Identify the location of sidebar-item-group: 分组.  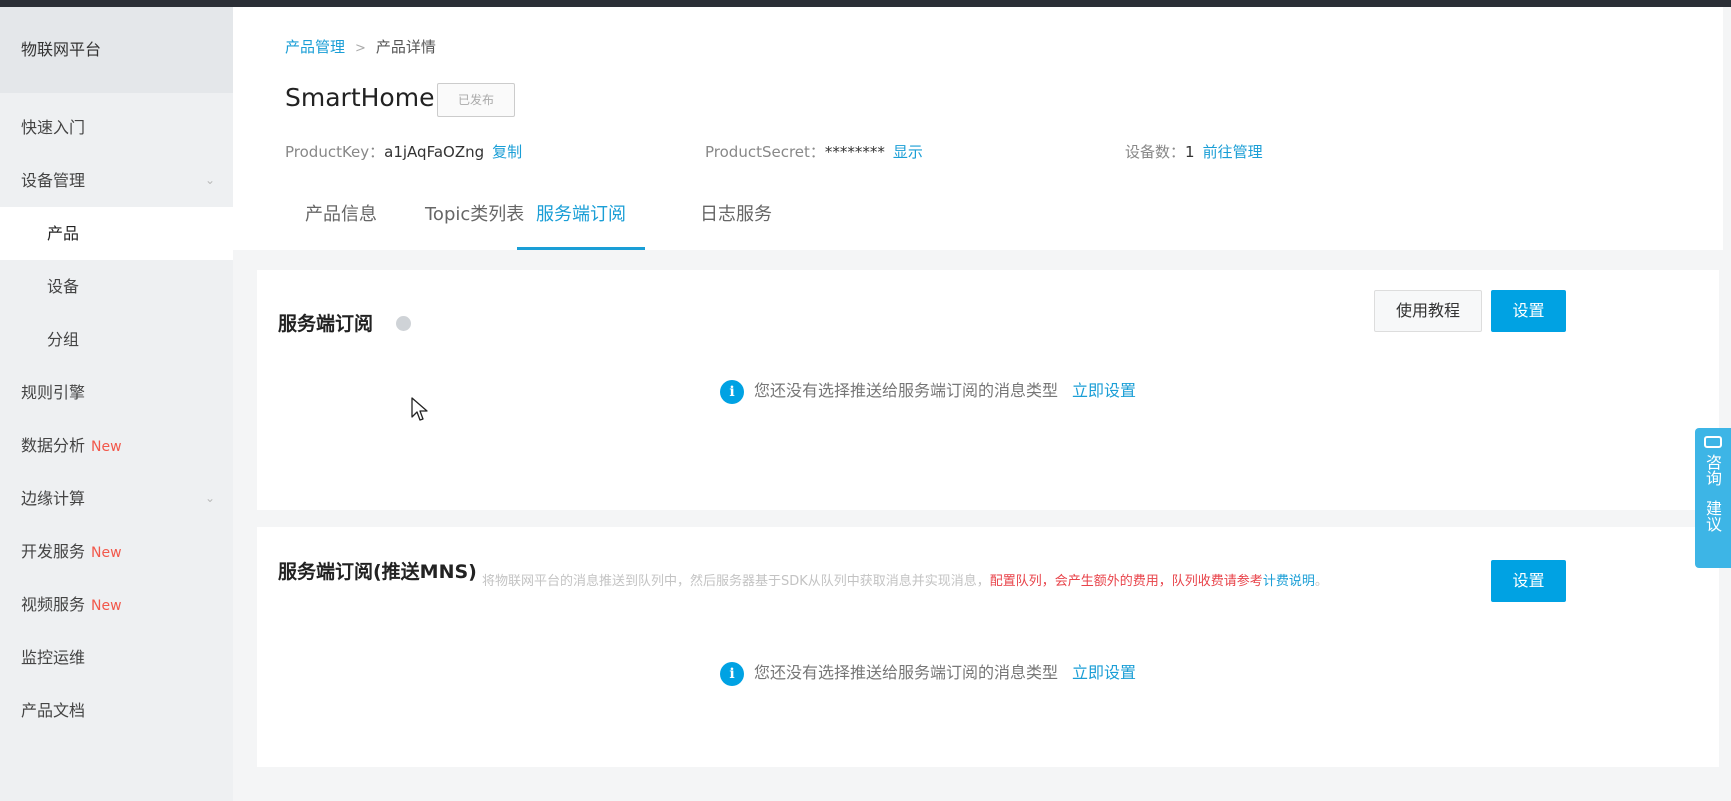
(116, 339).